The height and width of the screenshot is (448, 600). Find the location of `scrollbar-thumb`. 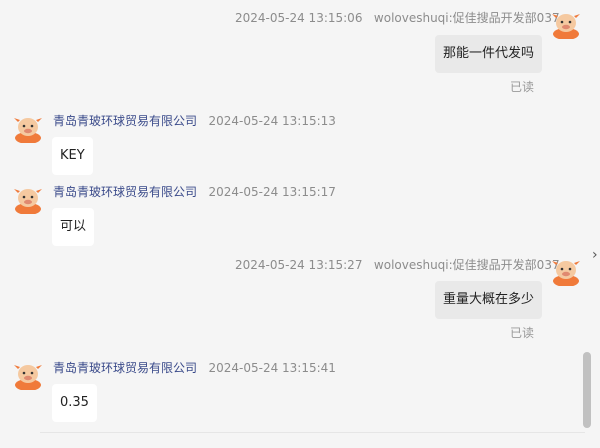

scrollbar-thumb is located at coordinates (587, 390).